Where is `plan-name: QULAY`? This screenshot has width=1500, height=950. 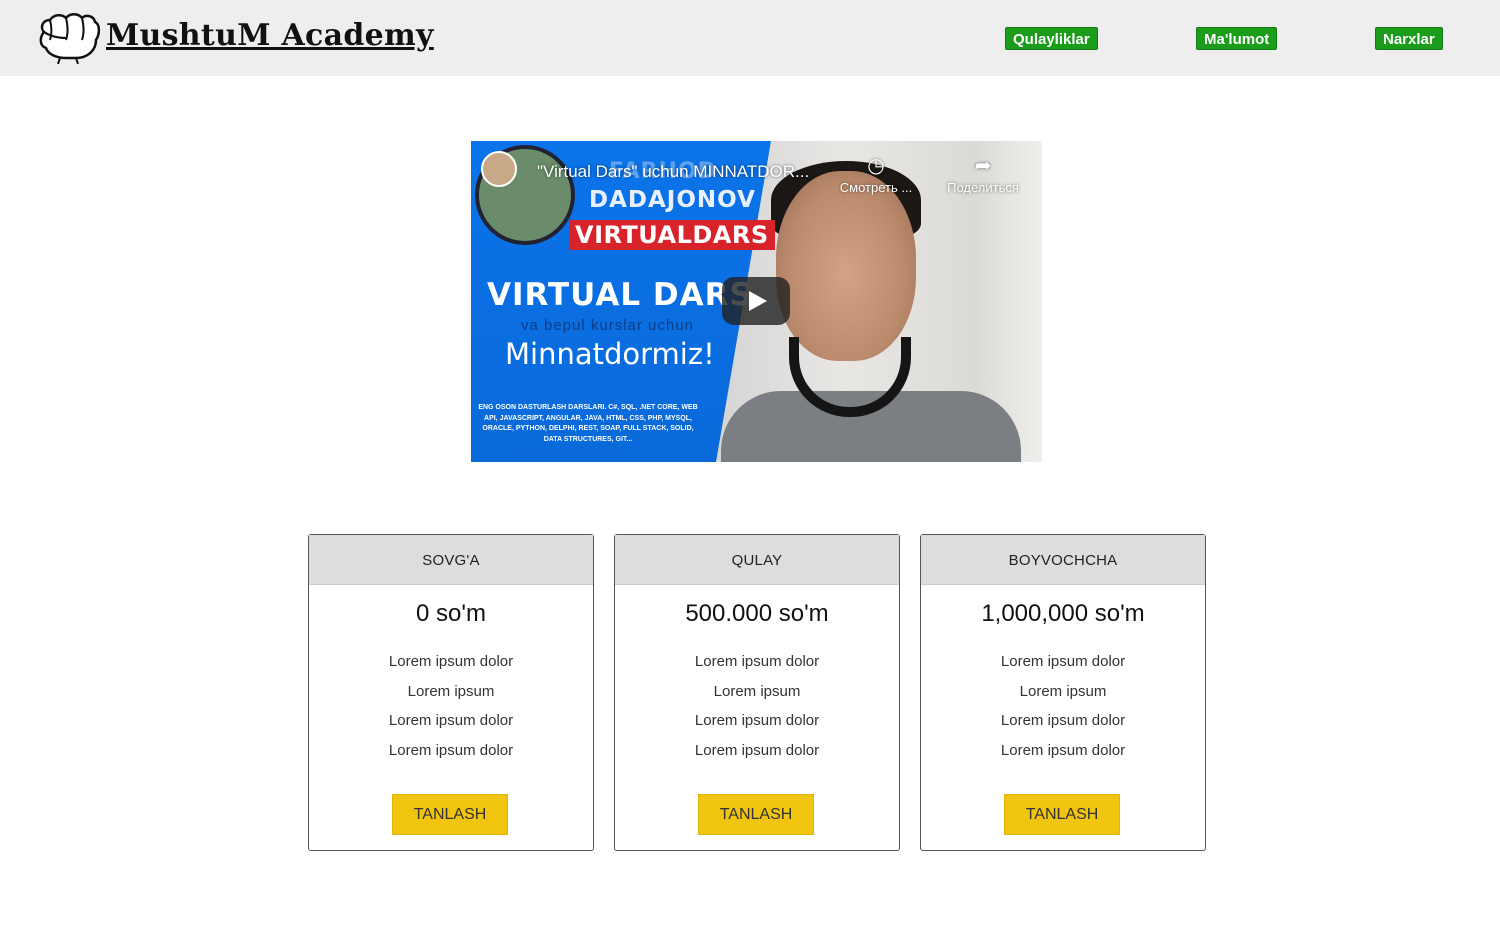 plan-name: QULAY is located at coordinates (757, 560).